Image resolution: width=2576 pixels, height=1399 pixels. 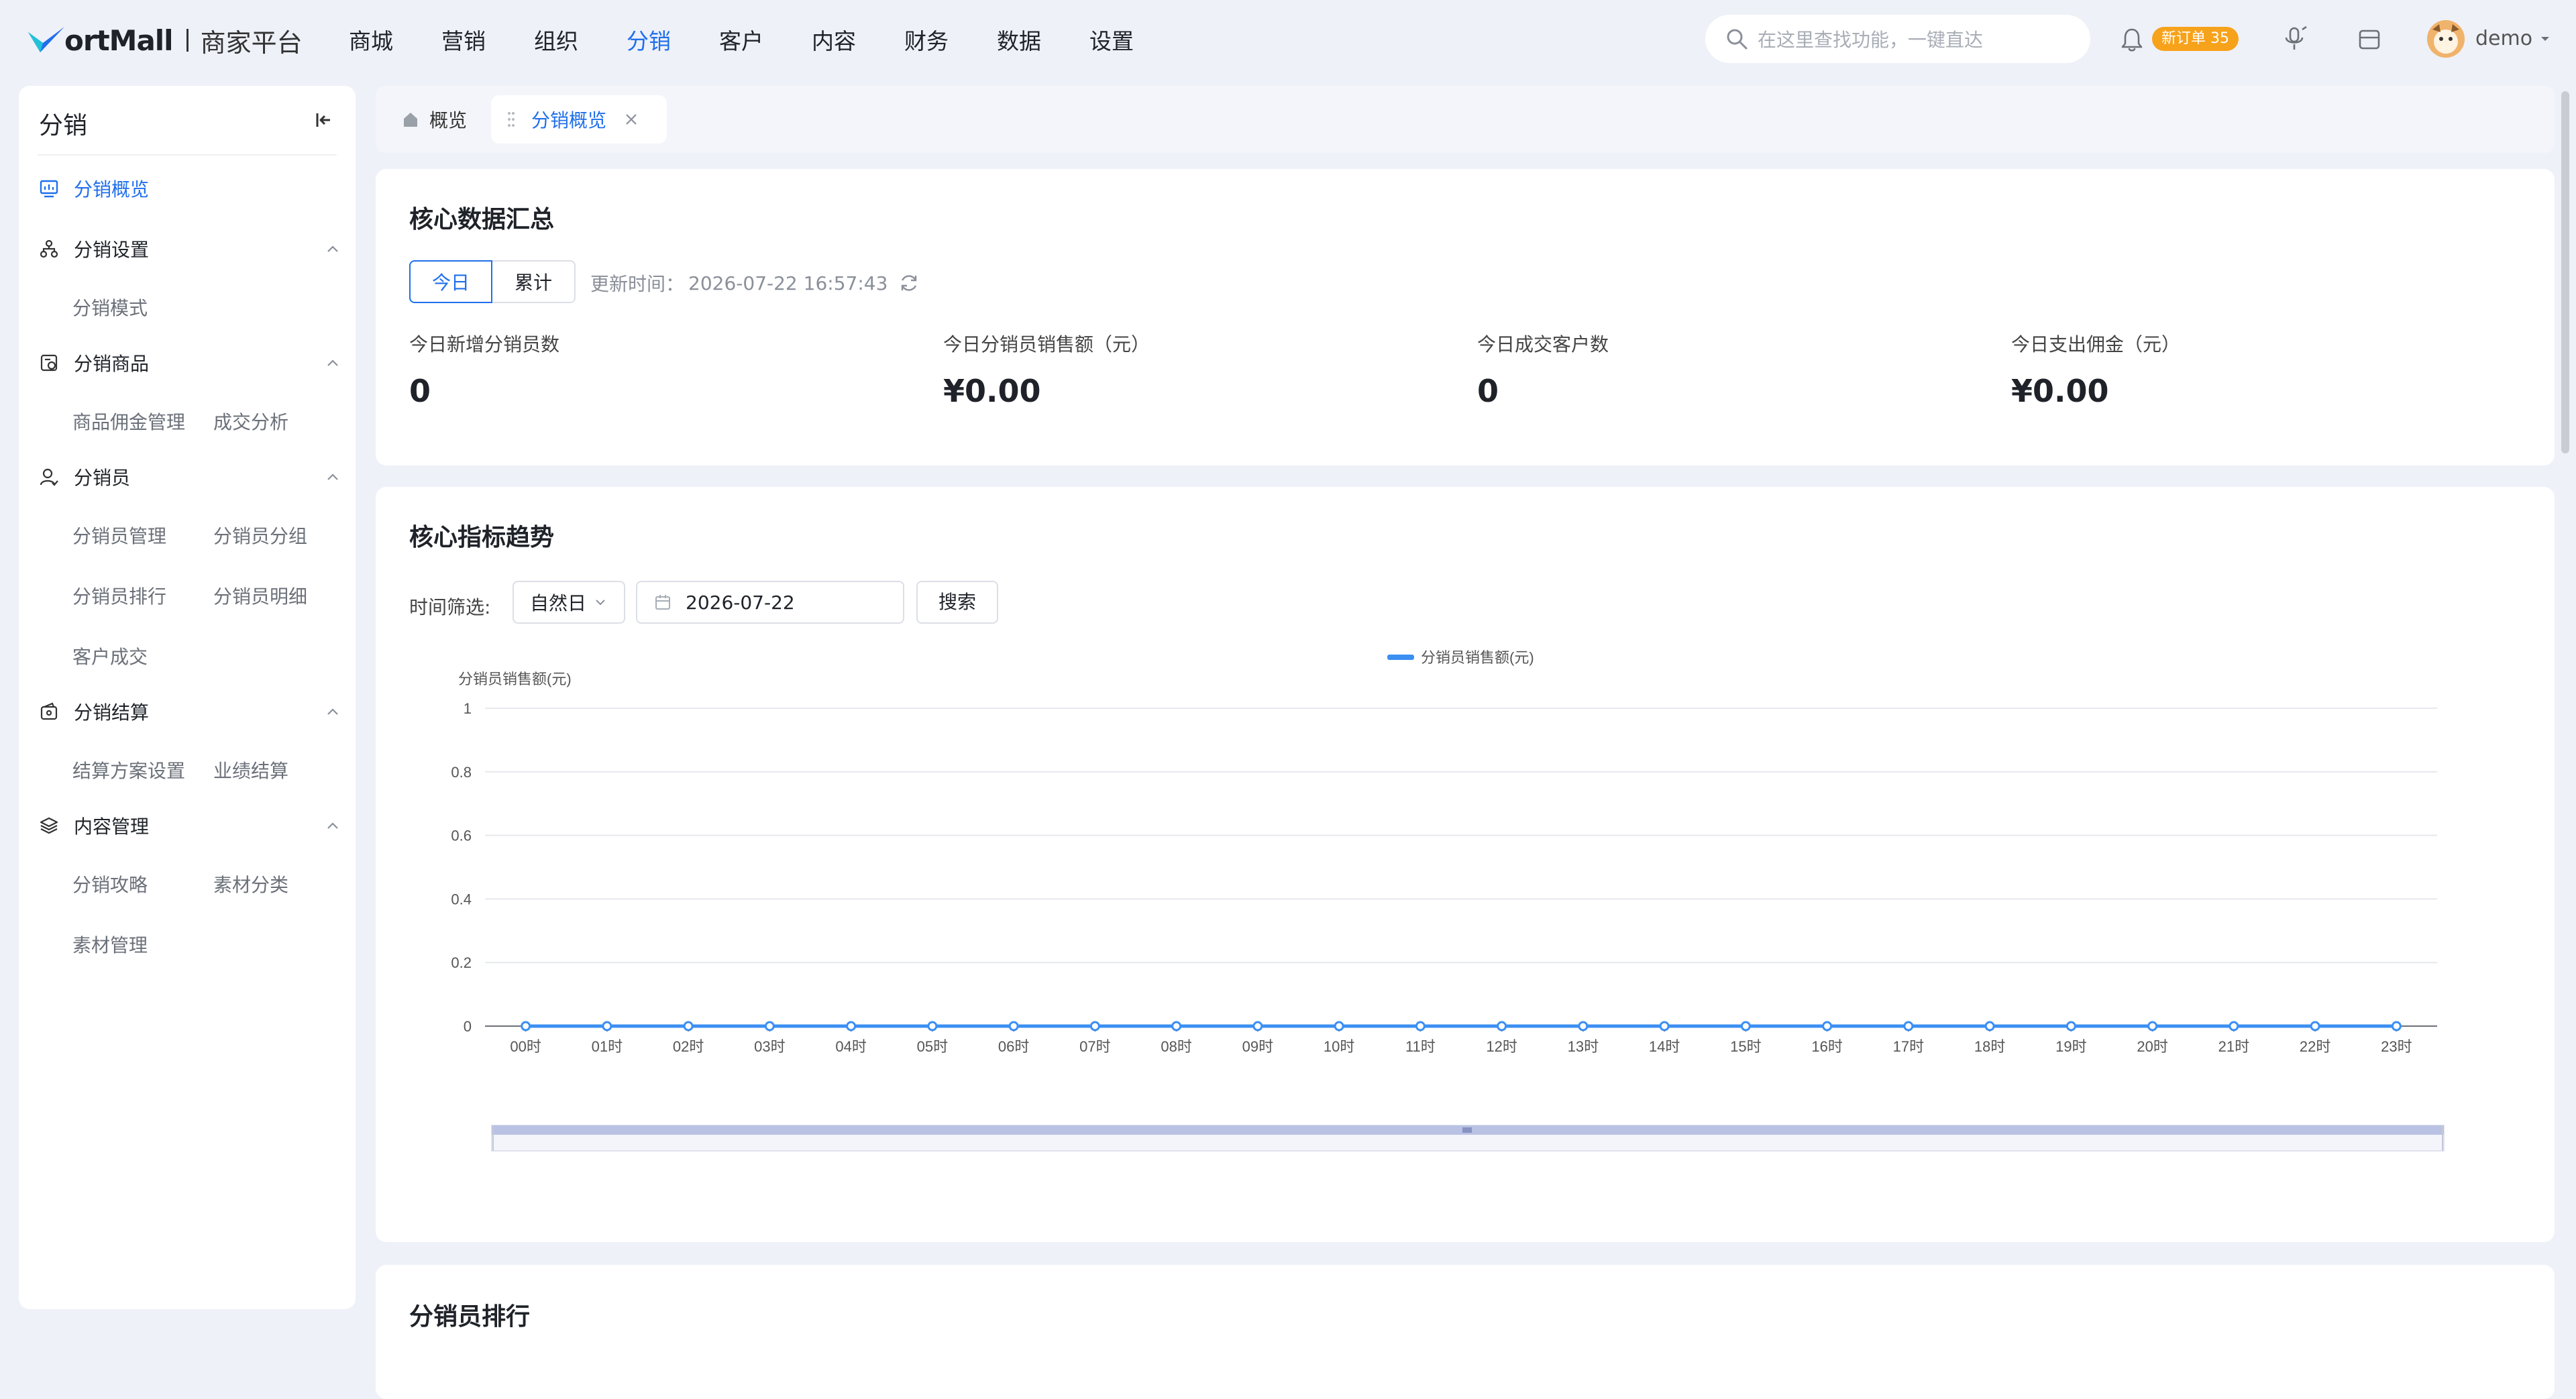 I want to click on collapse-sidebar-icon, so click(x=324, y=120).